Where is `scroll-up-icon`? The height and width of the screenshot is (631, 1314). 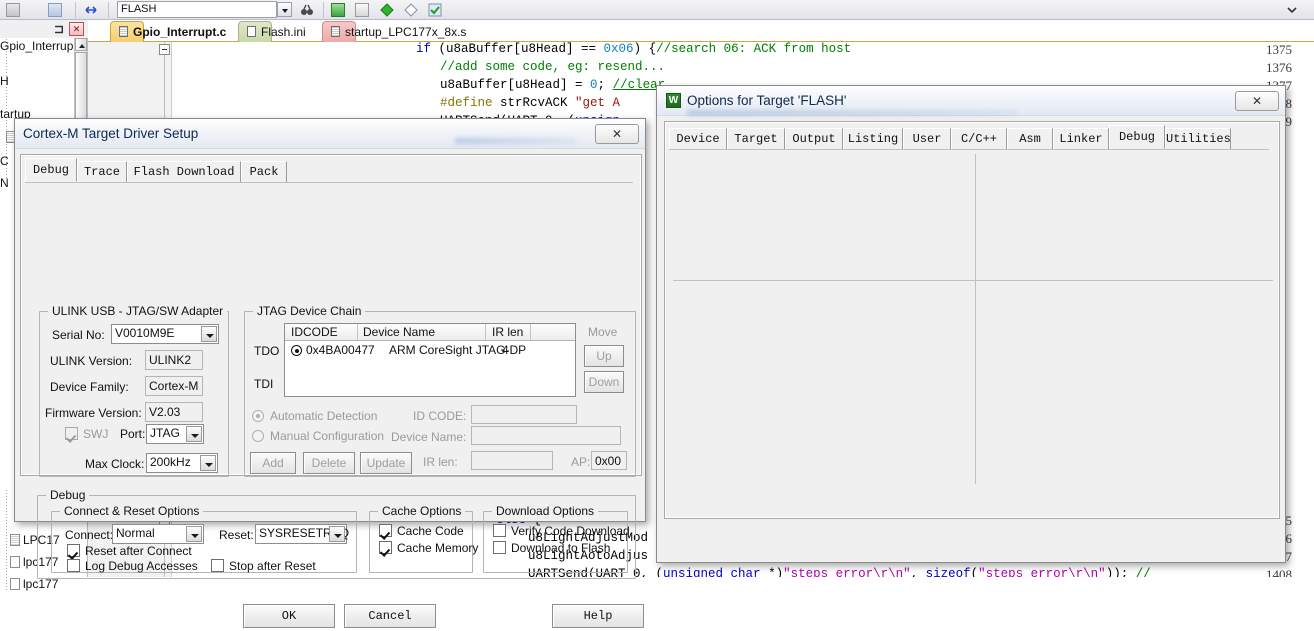
scroll-up-icon is located at coordinates (81, 44).